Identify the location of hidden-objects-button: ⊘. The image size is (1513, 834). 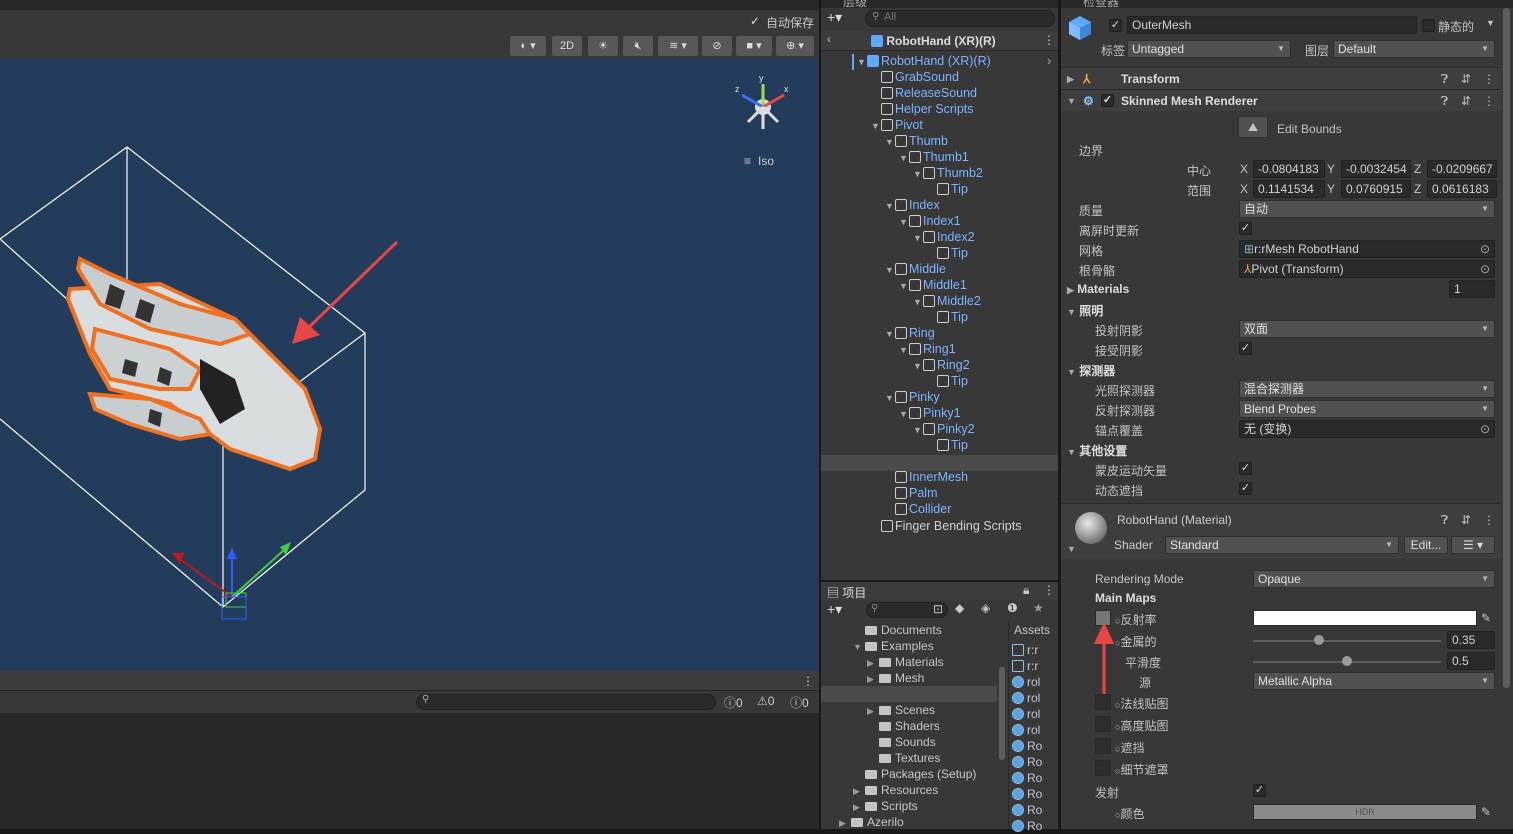
(717, 46).